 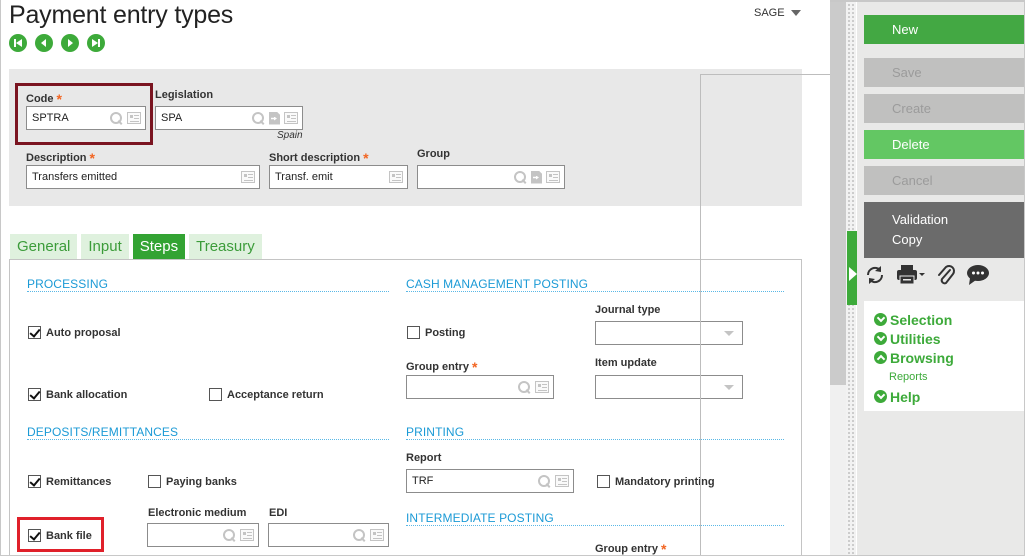 I want to click on auto-proposal-label: Auto proposal, so click(x=83, y=332).